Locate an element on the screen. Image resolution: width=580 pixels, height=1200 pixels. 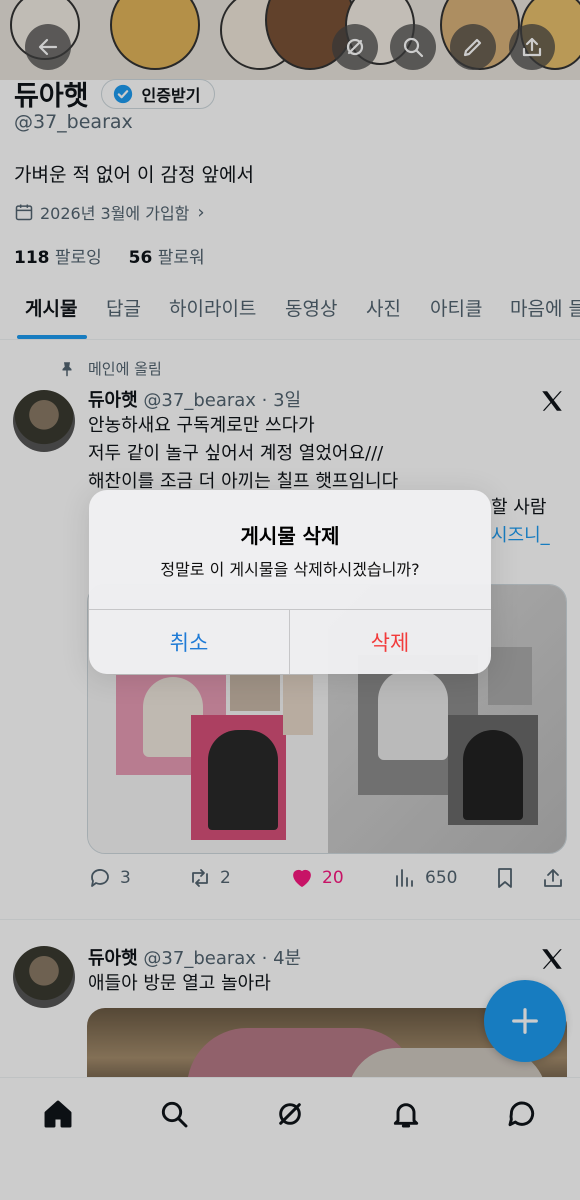
back-arrow-icon is located at coordinates (48, 47).